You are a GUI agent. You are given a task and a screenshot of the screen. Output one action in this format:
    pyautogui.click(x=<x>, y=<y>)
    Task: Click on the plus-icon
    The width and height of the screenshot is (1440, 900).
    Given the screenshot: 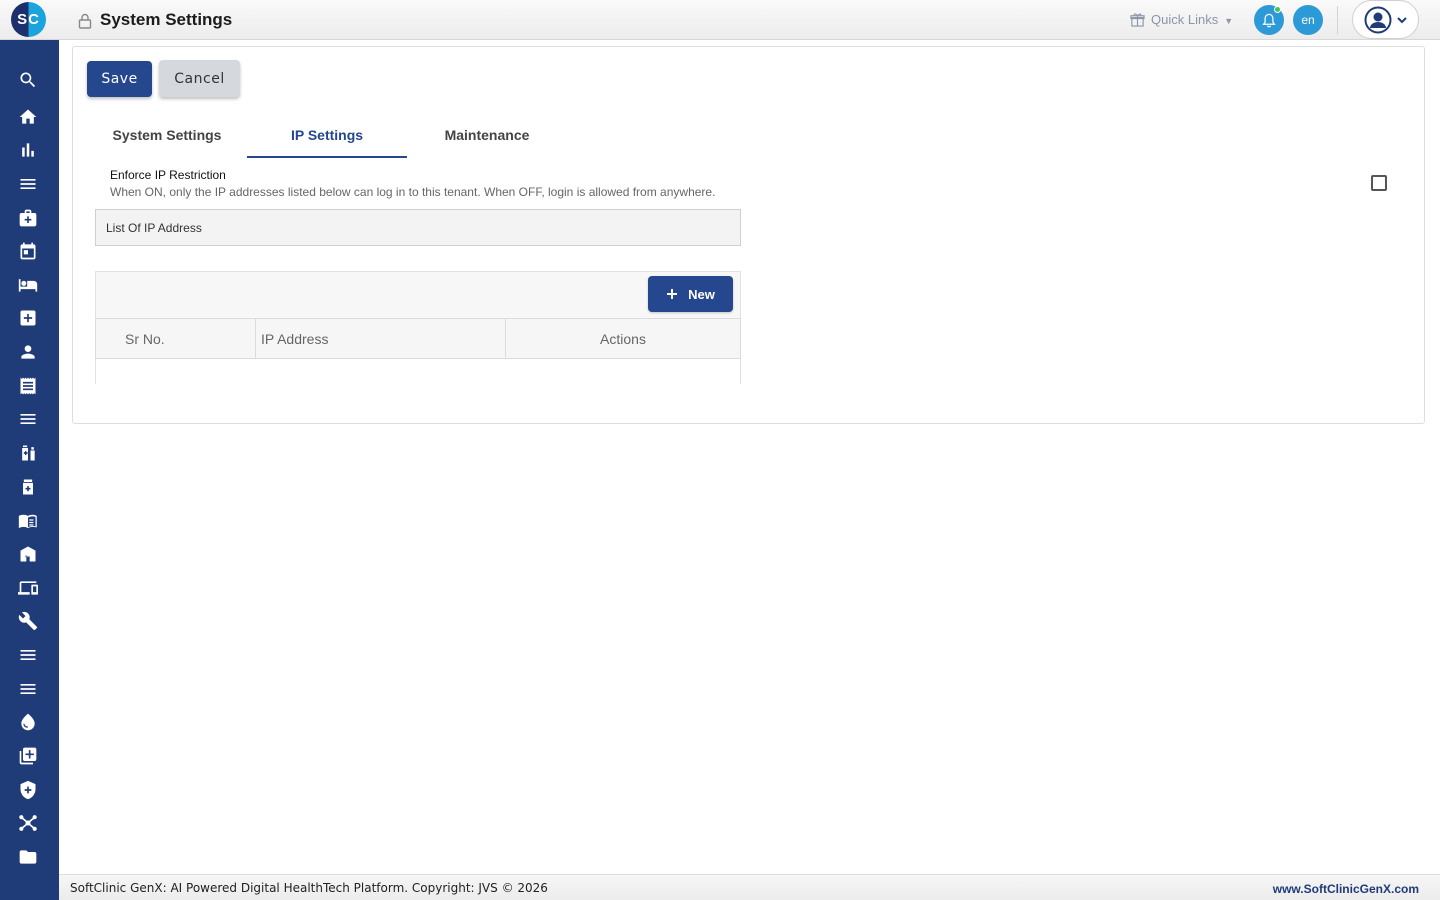 What is the action you would take?
    pyautogui.click(x=672, y=294)
    